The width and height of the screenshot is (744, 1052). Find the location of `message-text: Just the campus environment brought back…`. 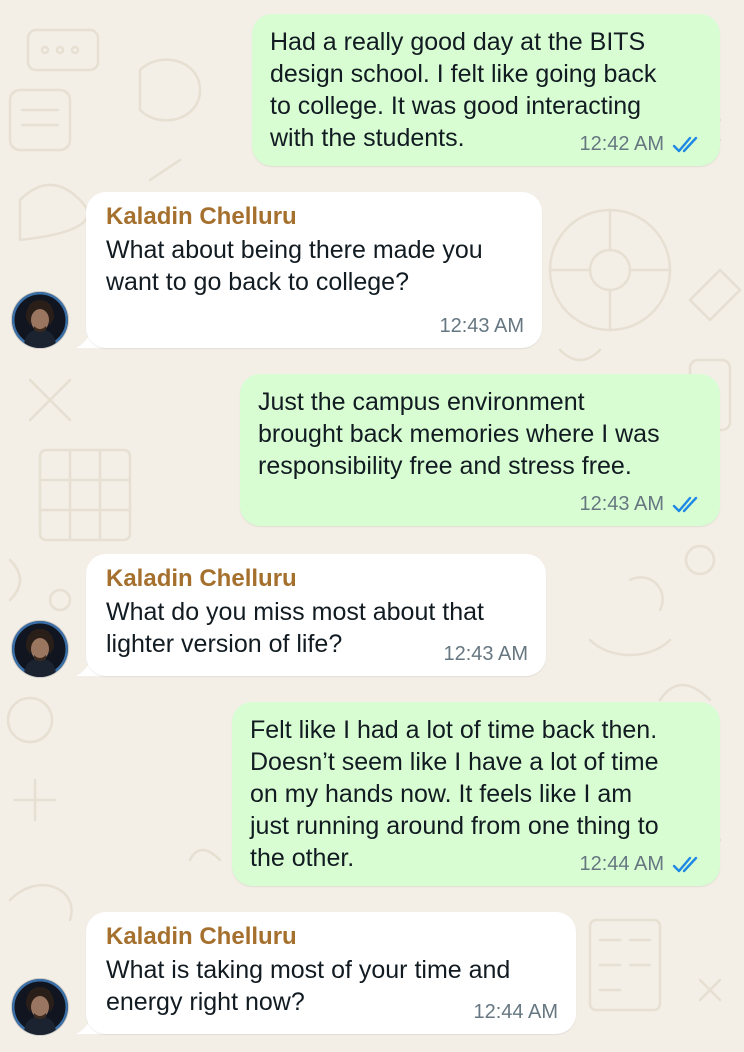

message-text: Just the campus environment brought back… is located at coordinates (459, 434).